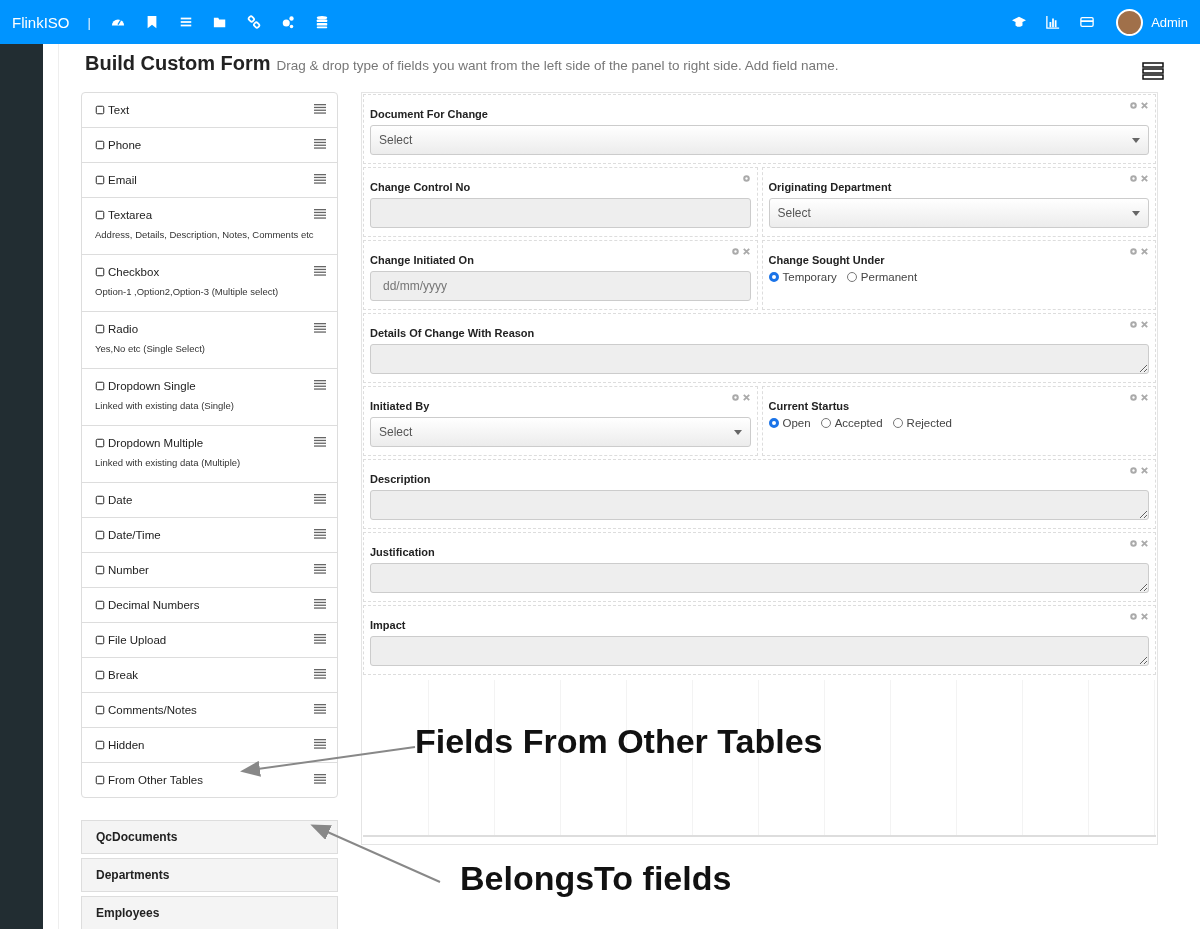  Describe the element at coordinates (882, 277) in the screenshot. I see `radio-option: Permanent` at that location.